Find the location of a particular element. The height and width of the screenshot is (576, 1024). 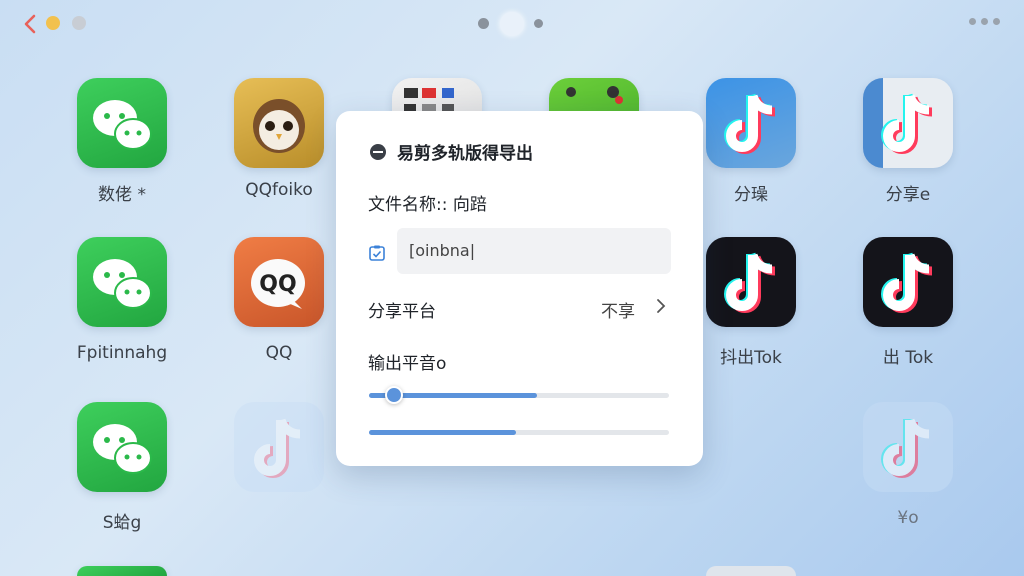

app-icon-partial is located at coordinates (751, 571).